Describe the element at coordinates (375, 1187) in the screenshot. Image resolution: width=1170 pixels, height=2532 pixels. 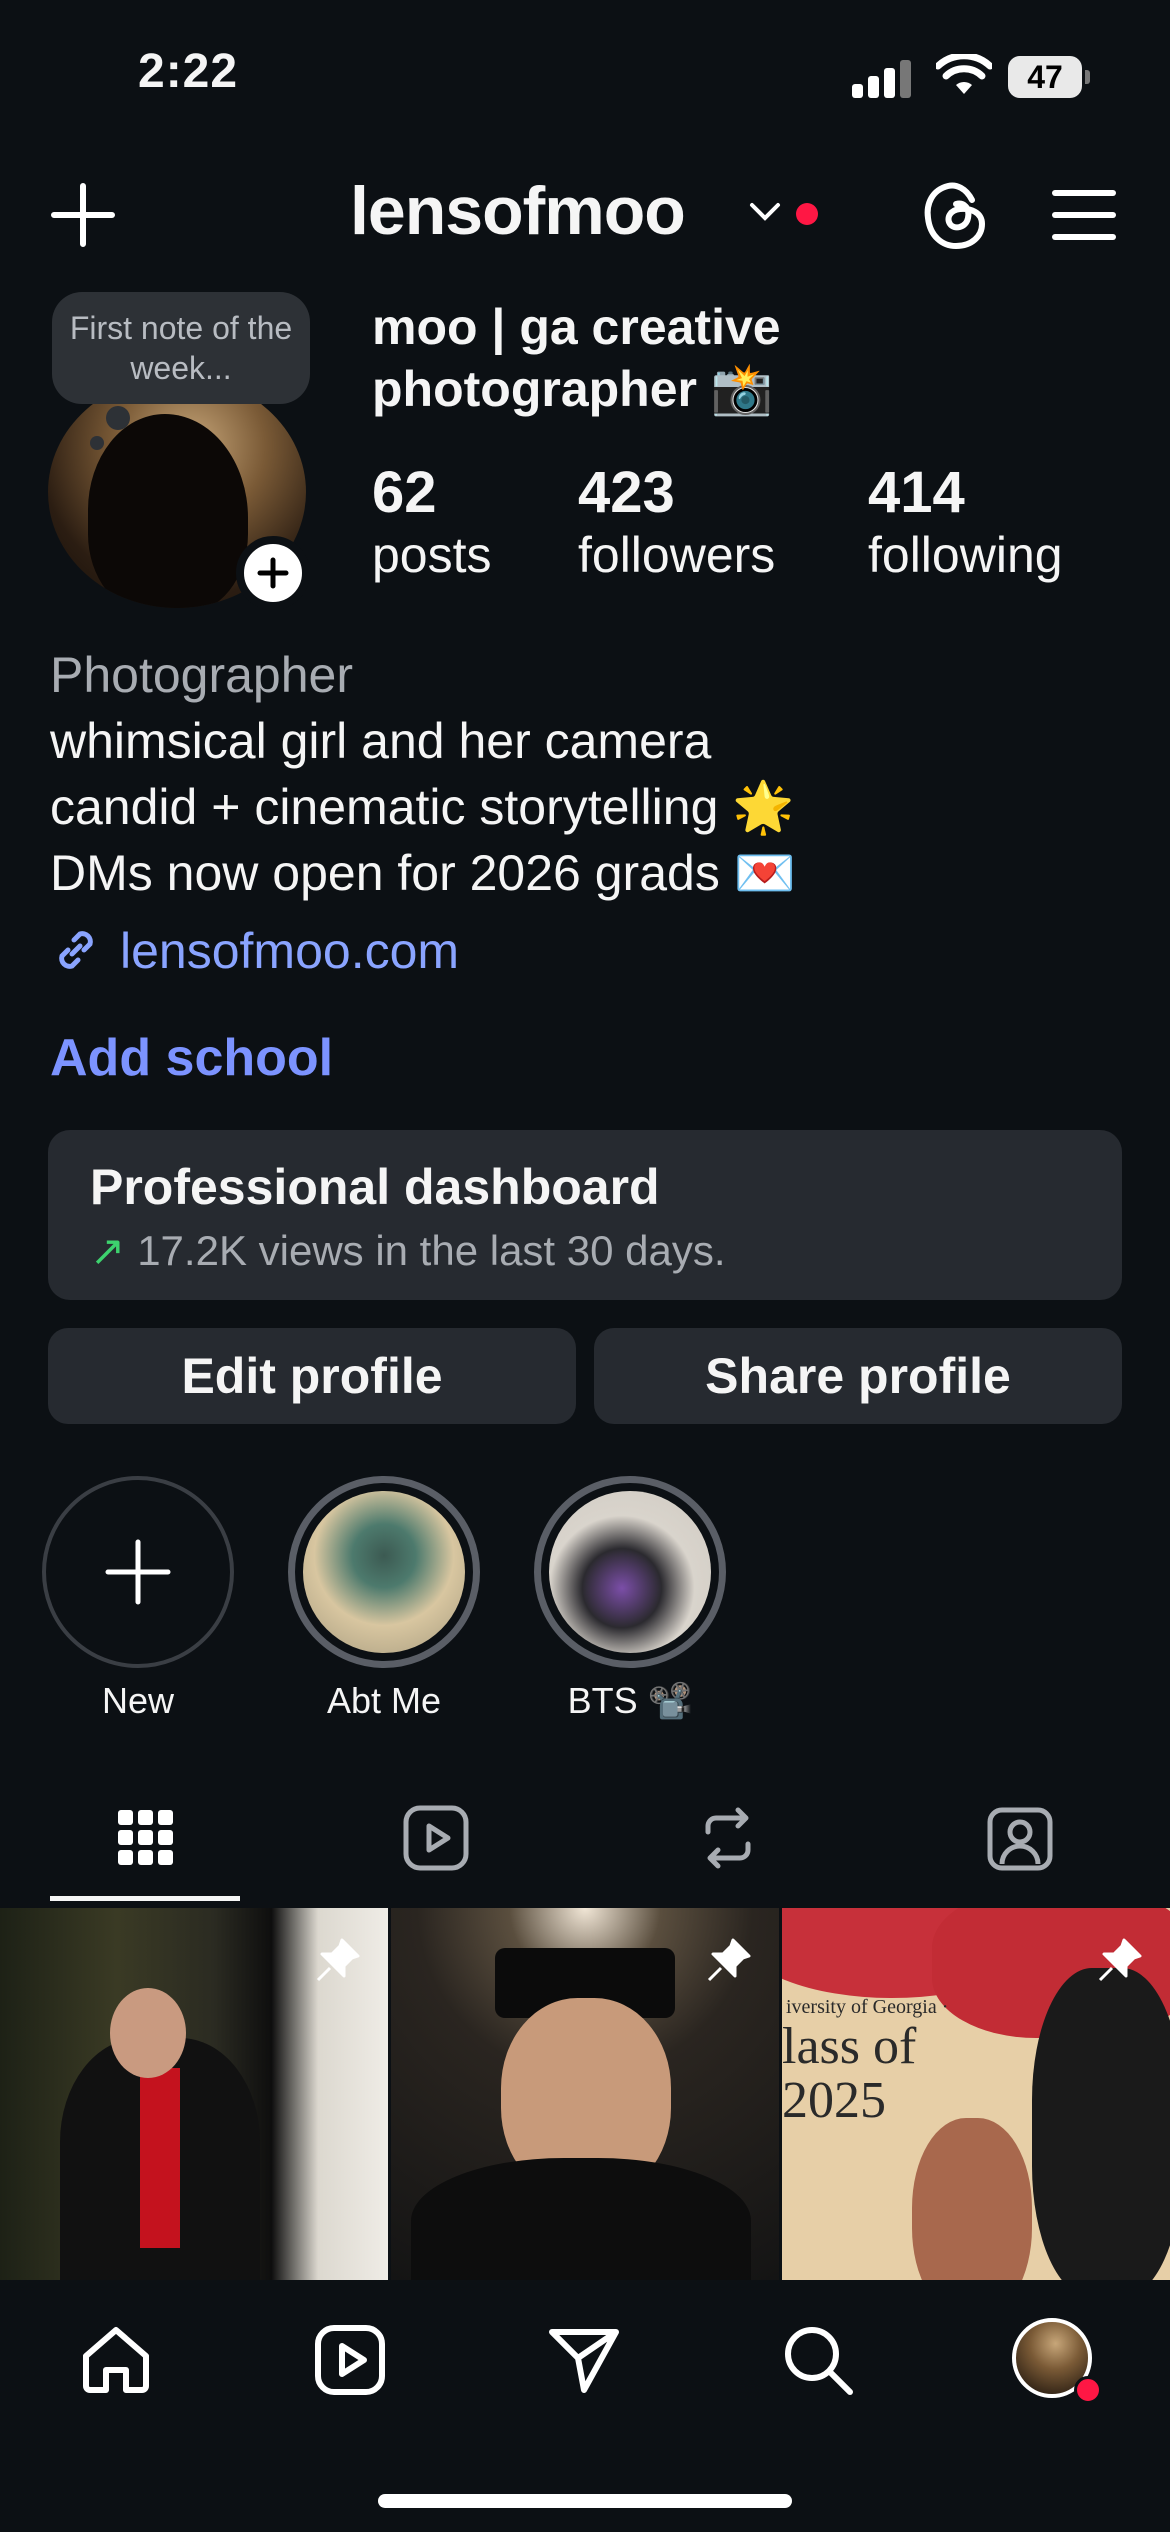
I see `dashboard-title: Professional dashboard` at that location.